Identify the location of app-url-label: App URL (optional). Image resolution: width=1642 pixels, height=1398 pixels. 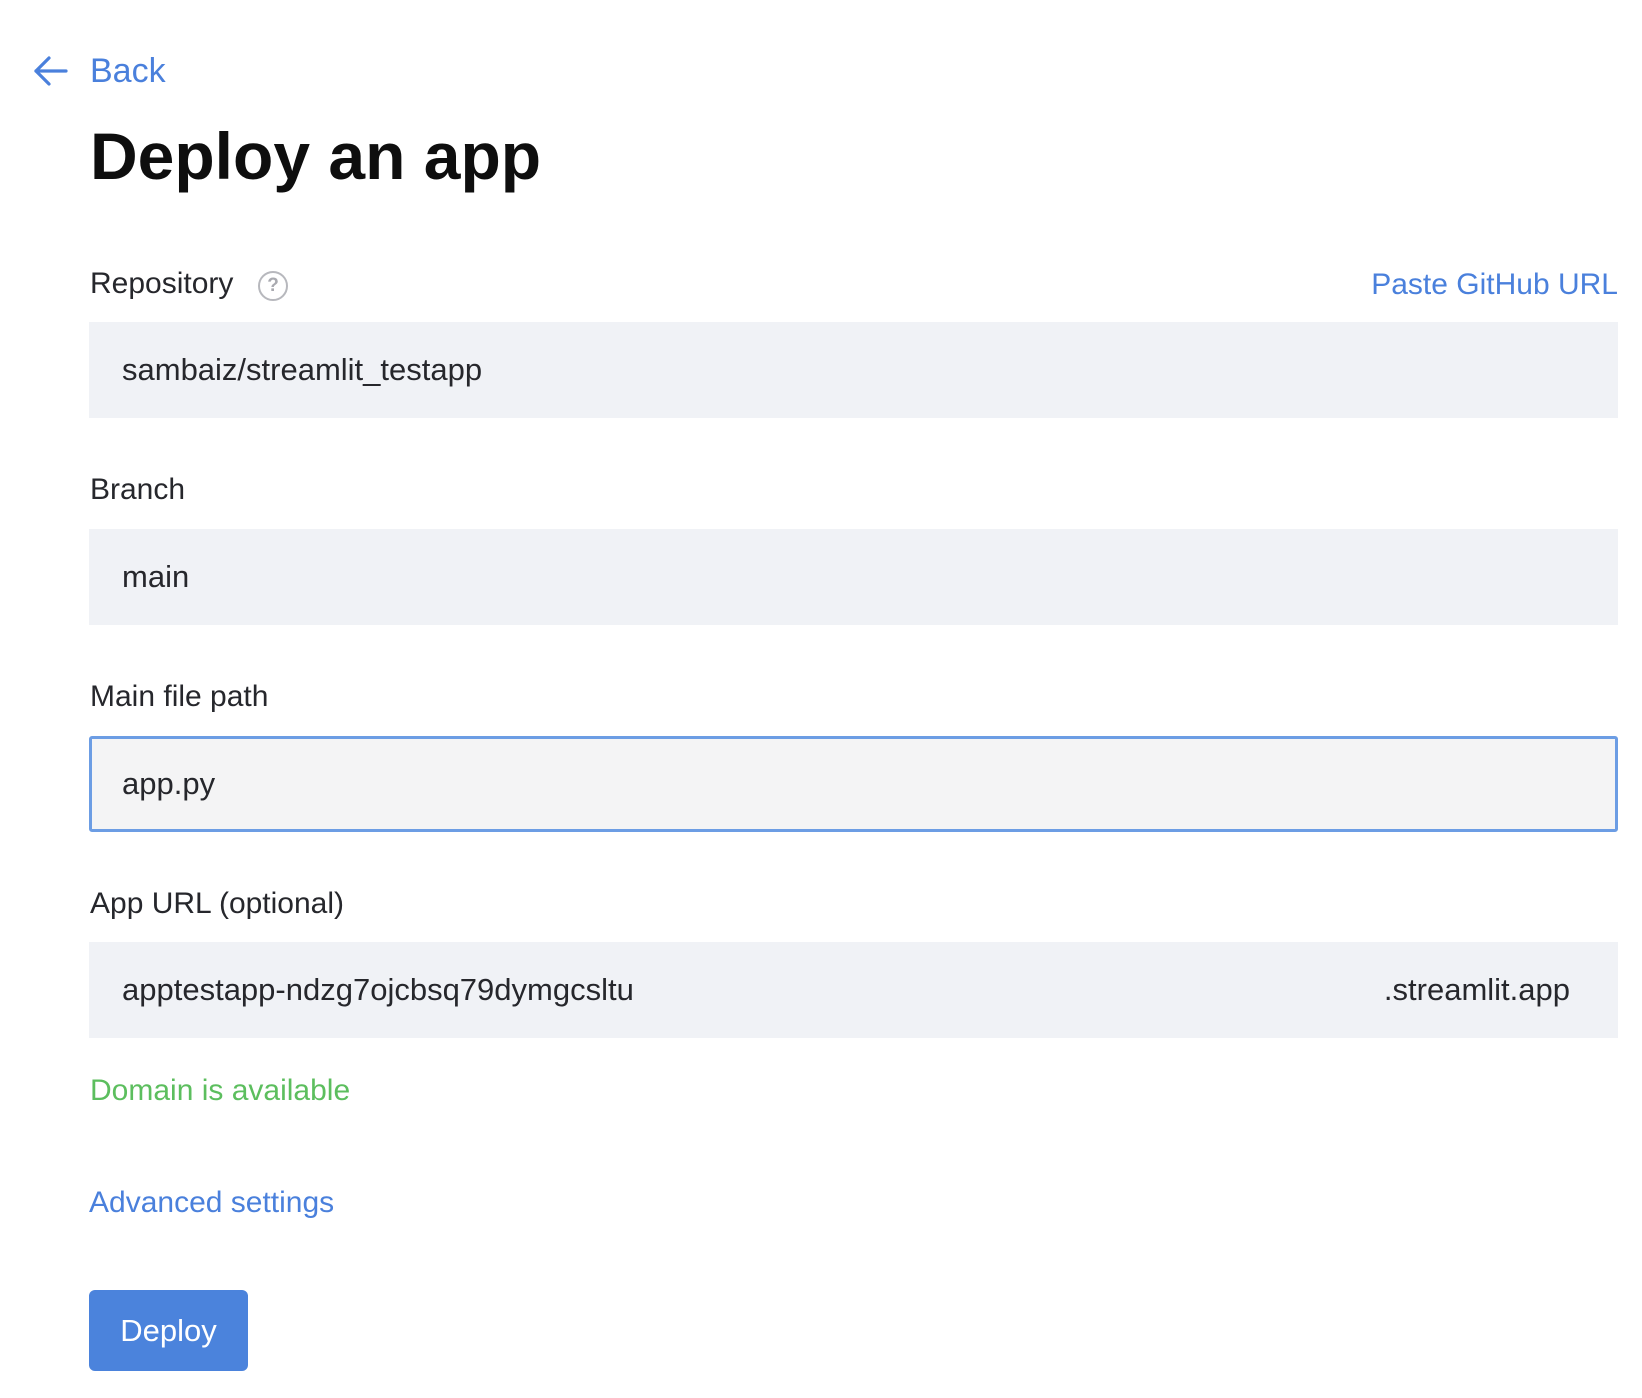
(217, 903).